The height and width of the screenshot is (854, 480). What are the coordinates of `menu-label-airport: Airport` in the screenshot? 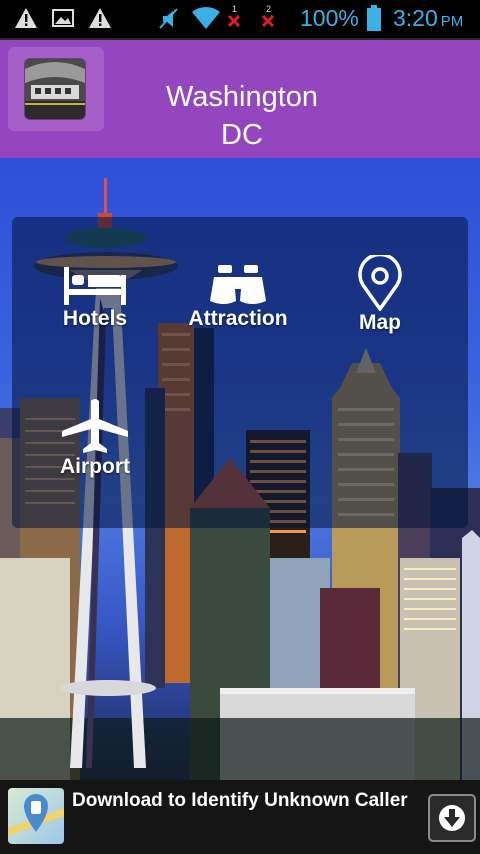 It's located at (95, 466).